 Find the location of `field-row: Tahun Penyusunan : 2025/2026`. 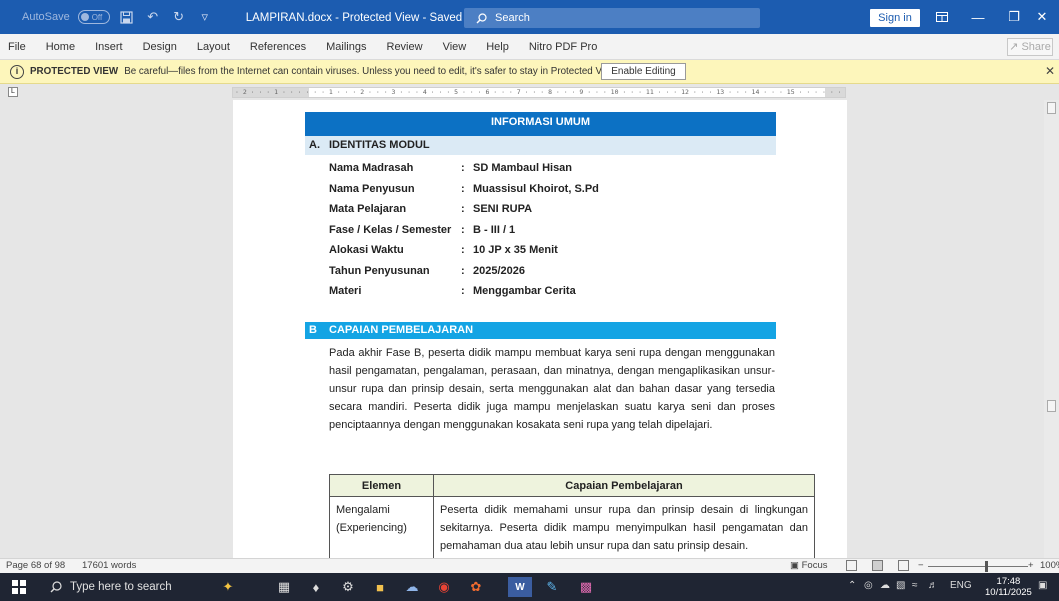

field-row: Tahun Penyusunan : 2025/2026 is located at coordinates (549, 271).